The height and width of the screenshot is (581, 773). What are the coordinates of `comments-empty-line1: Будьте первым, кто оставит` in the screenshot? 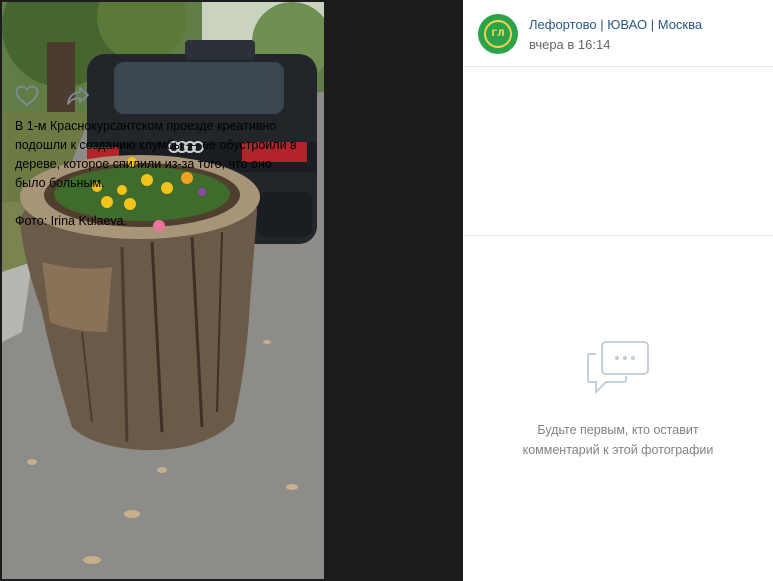 It's located at (618, 430).